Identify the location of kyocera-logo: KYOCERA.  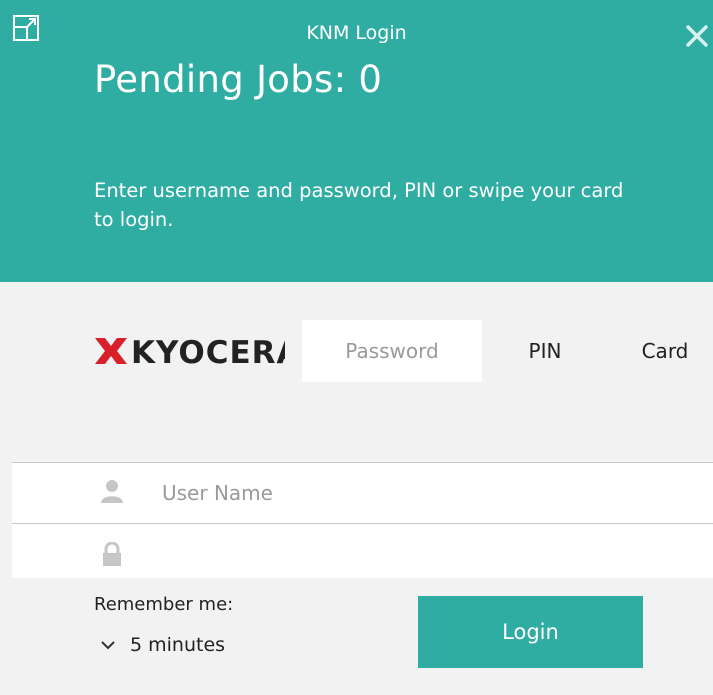
(190, 351).